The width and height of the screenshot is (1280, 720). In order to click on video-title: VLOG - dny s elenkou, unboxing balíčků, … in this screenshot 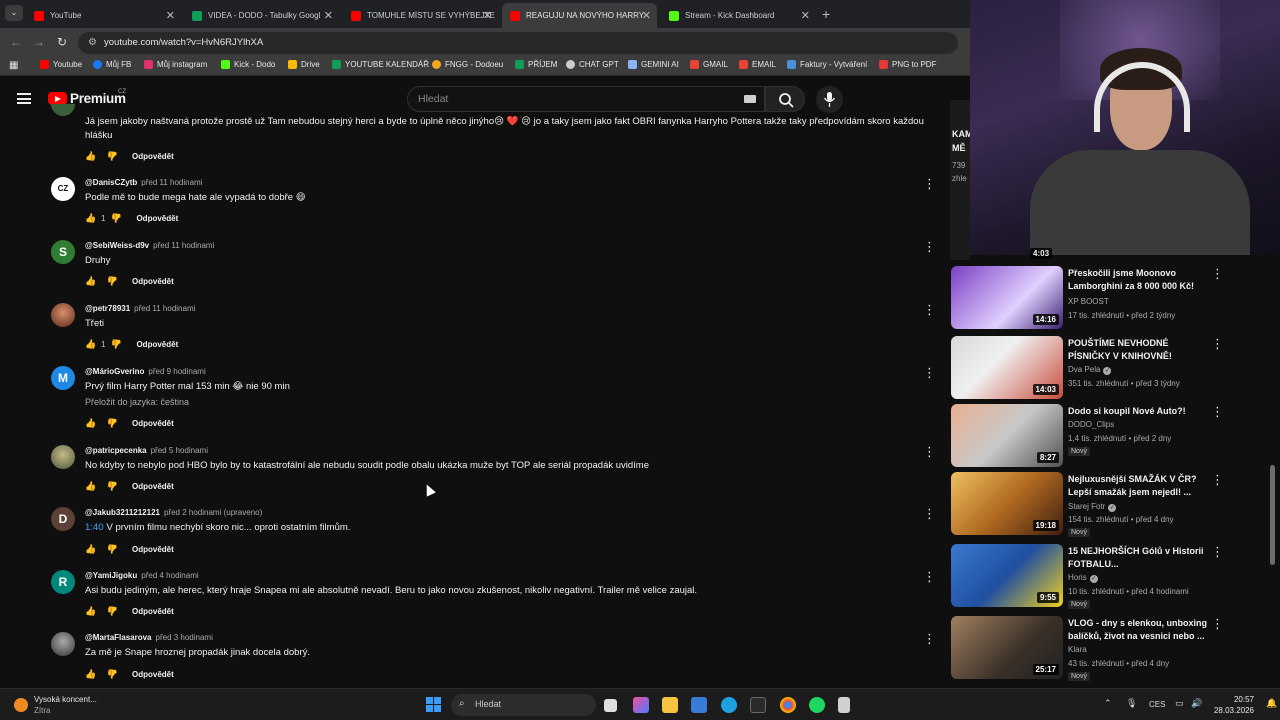, I will do `click(1138, 630)`.